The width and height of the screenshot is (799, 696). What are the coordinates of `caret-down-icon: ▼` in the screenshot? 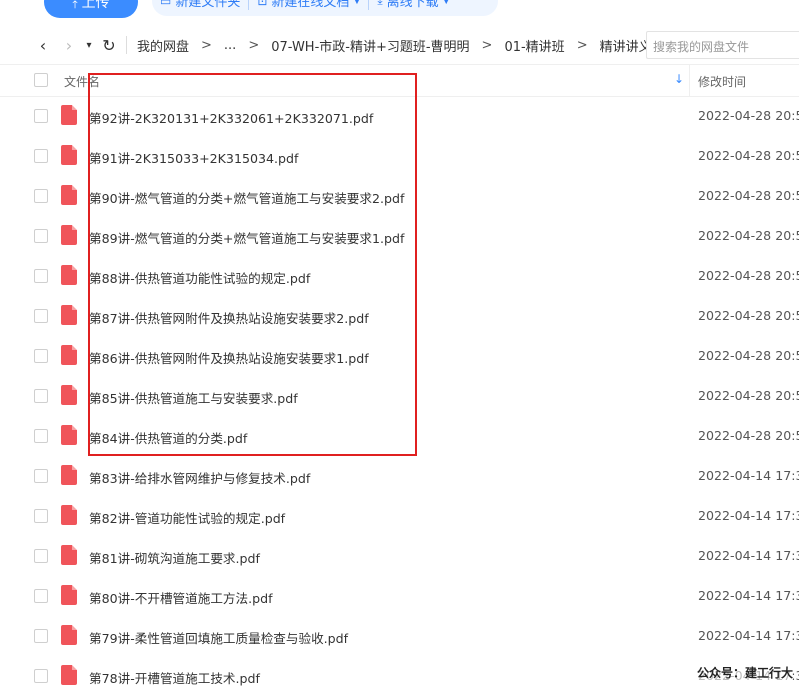 It's located at (357, 3).